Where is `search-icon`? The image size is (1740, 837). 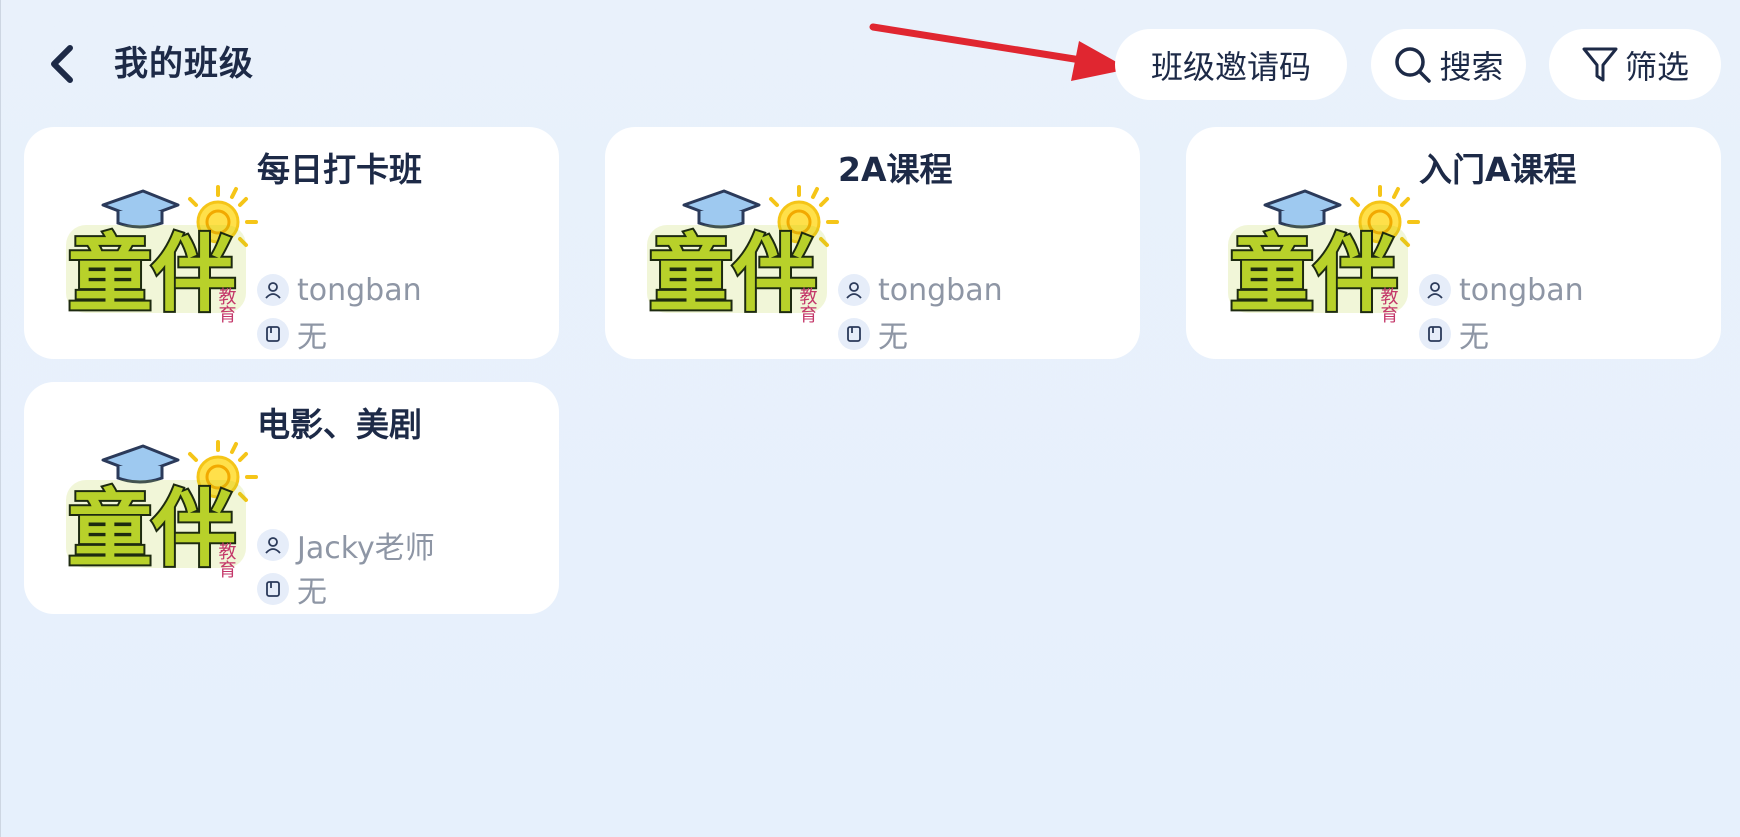 search-icon is located at coordinates (1413, 64).